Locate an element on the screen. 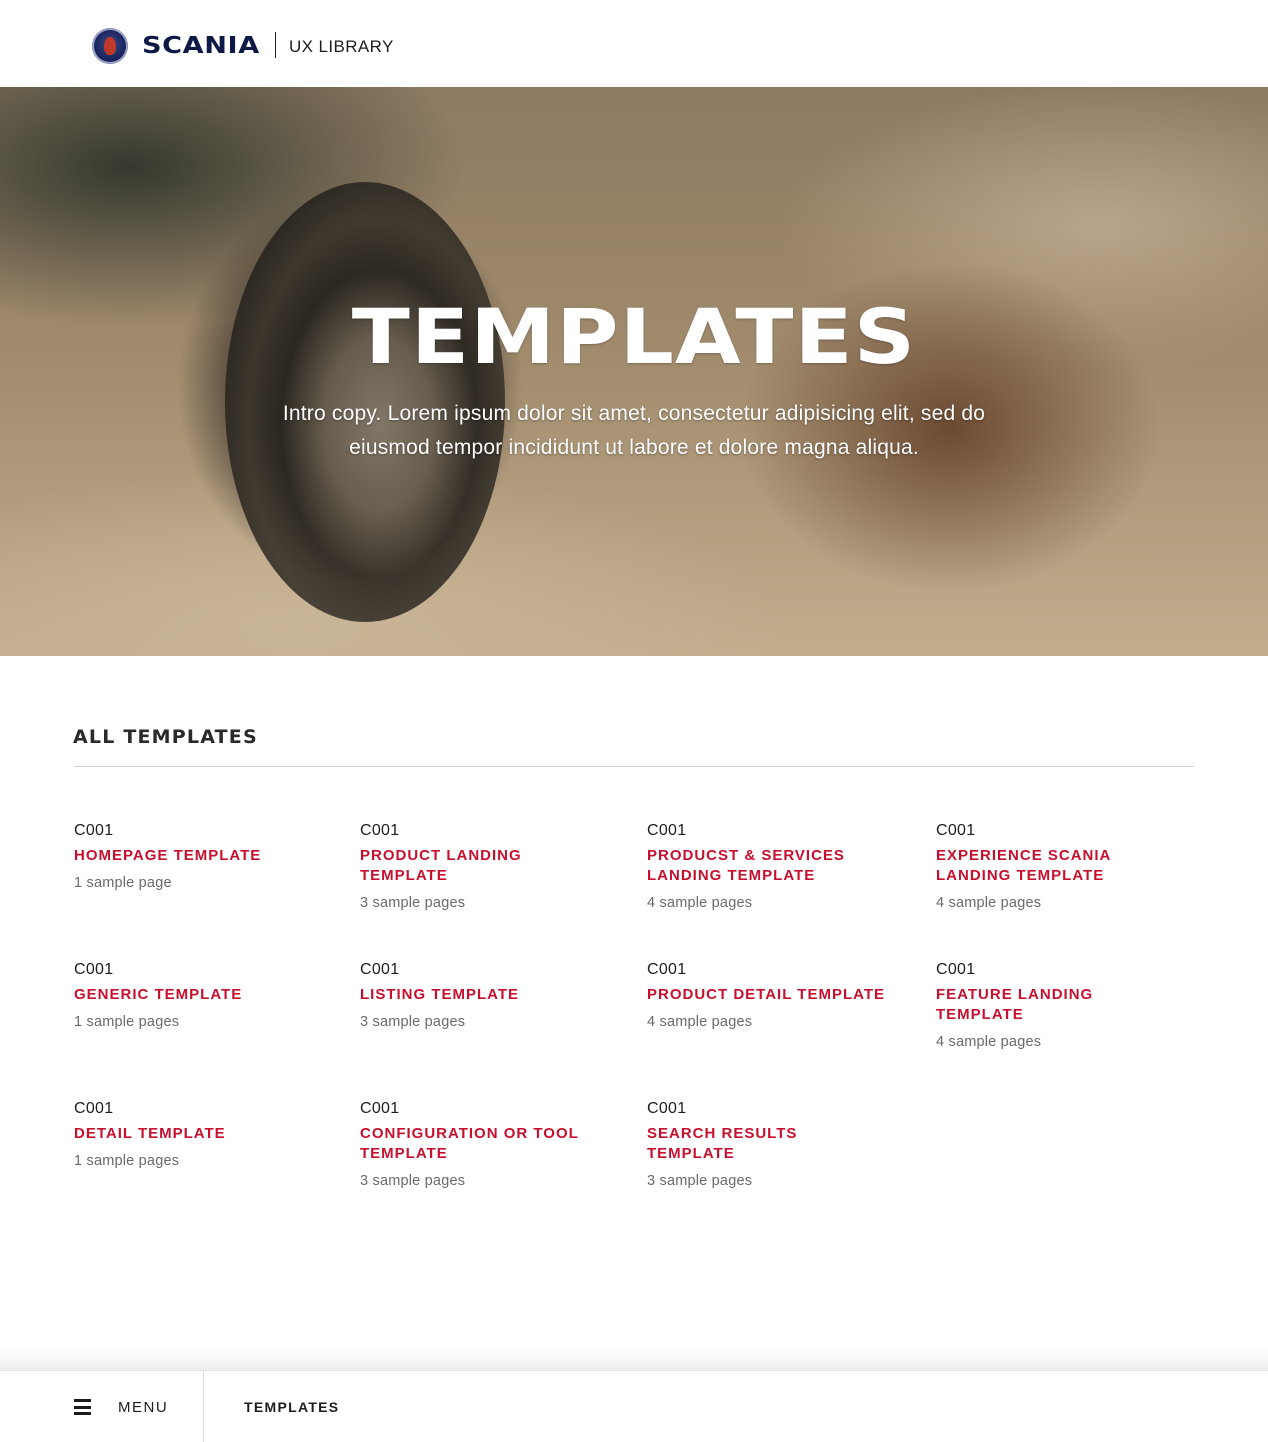  template-card: C001 LISTING TEMPLATE 3 sample pages is located at coordinates (485, 996).